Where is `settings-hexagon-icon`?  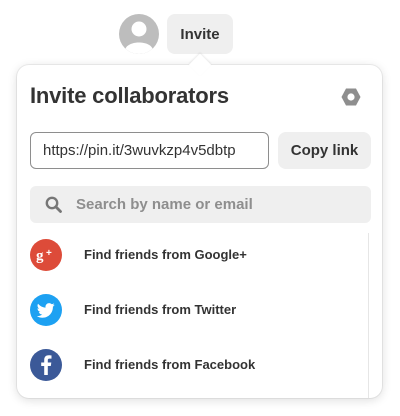
settings-hexagon-icon is located at coordinates (351, 97).